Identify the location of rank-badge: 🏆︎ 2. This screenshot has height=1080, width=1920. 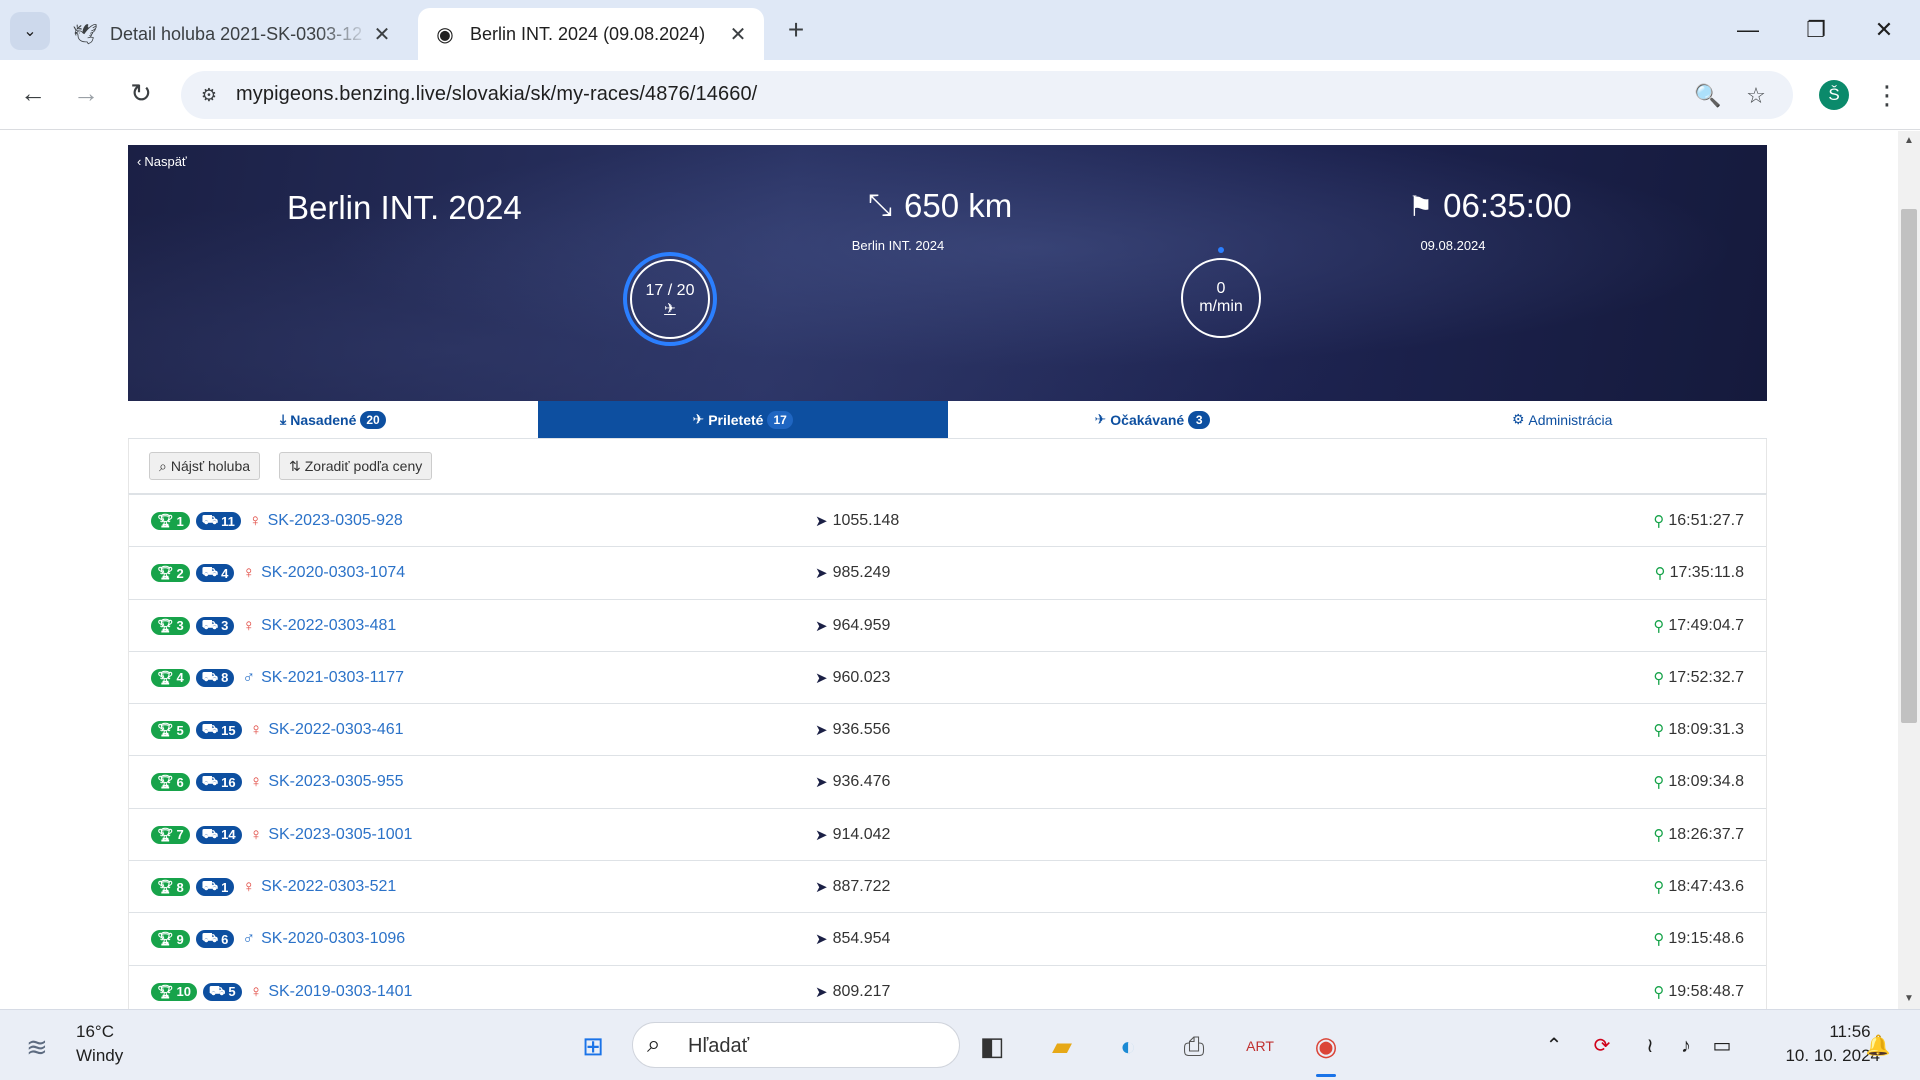
(170, 573).